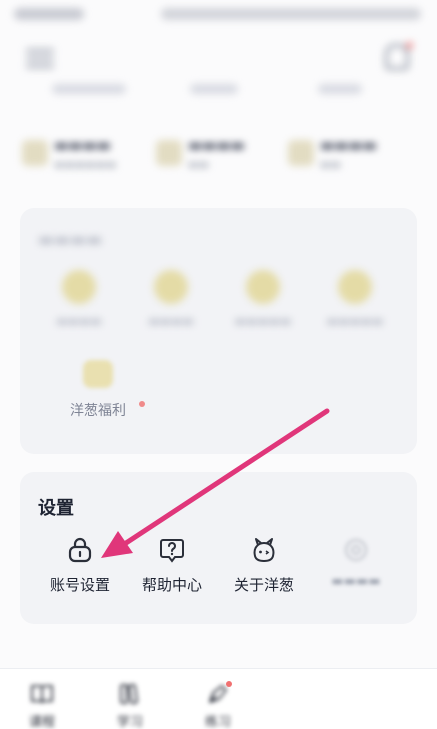 The width and height of the screenshot is (437, 729). What do you see at coordinates (98, 392) in the screenshot?
I see `welfare-item: 洋葱福利` at bounding box center [98, 392].